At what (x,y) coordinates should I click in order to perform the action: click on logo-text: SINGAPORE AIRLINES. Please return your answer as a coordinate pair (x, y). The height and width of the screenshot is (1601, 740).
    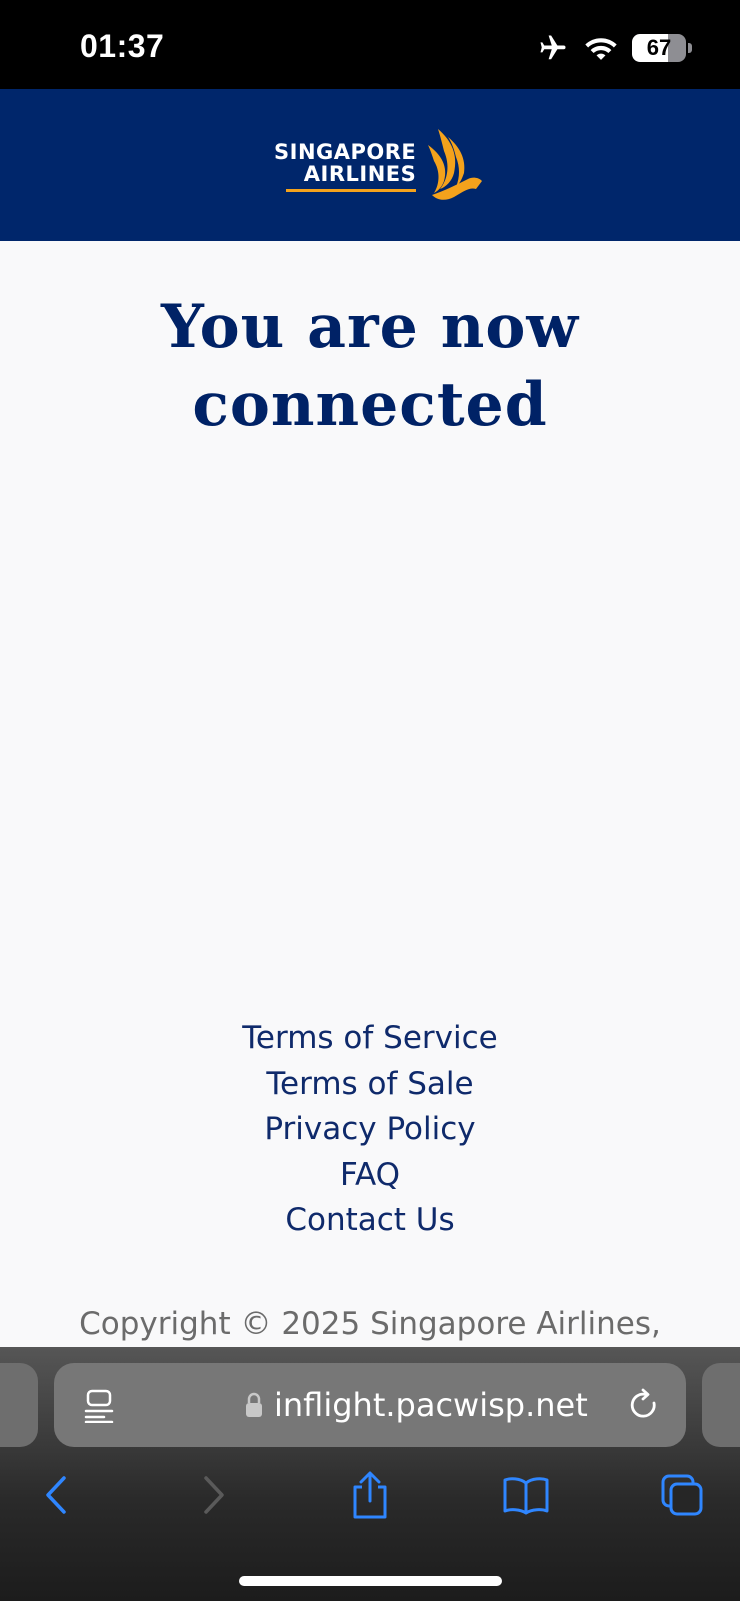
    Looking at the image, I should click on (345, 165).